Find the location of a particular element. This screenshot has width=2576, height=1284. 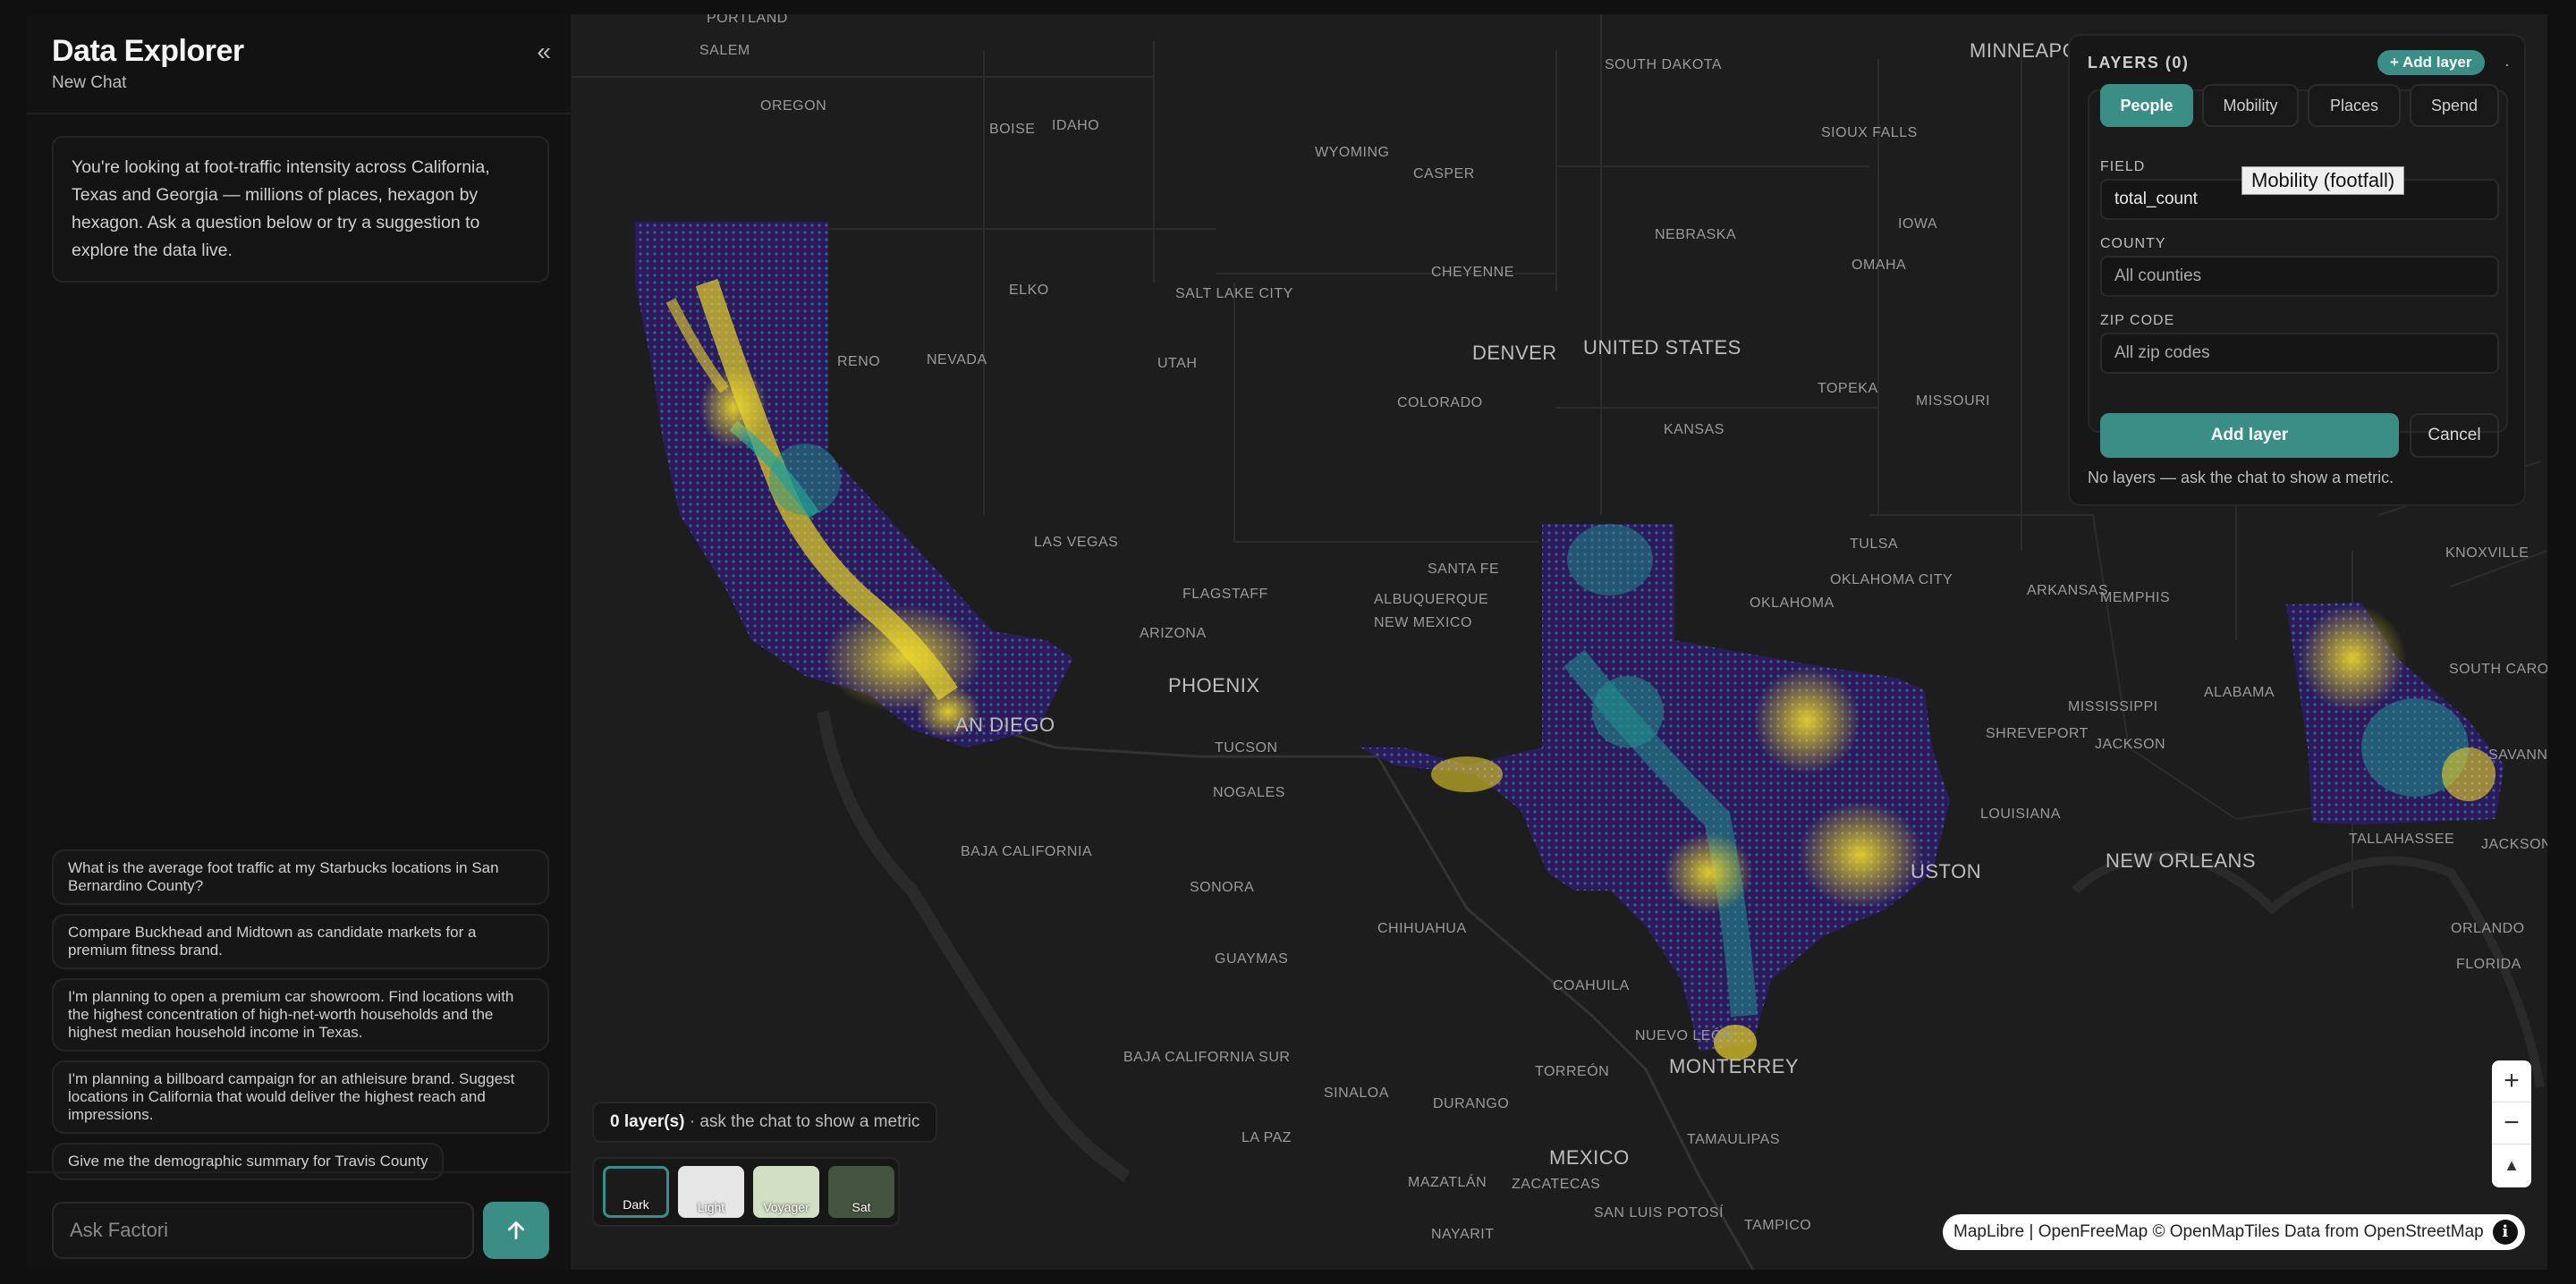

map-label: TUCSON is located at coordinates (1246, 748).